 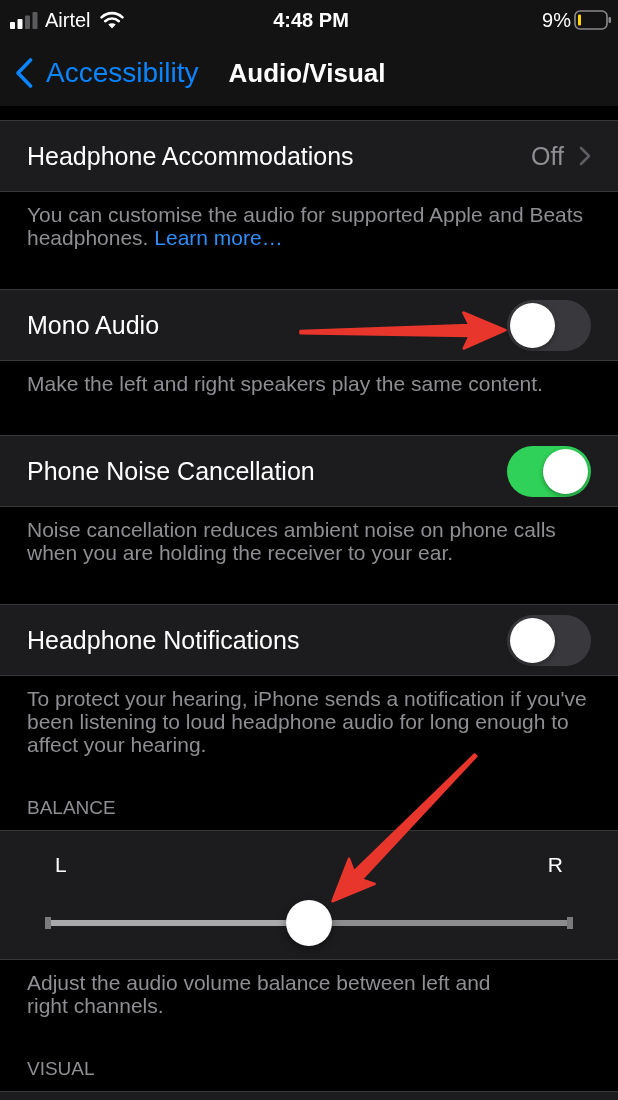 What do you see at coordinates (311, 20) in the screenshot?
I see `status-time: 4:48 PM` at bounding box center [311, 20].